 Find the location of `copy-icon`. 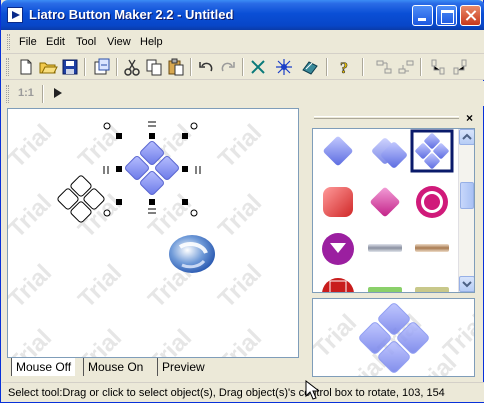

copy-icon is located at coordinates (154, 67).